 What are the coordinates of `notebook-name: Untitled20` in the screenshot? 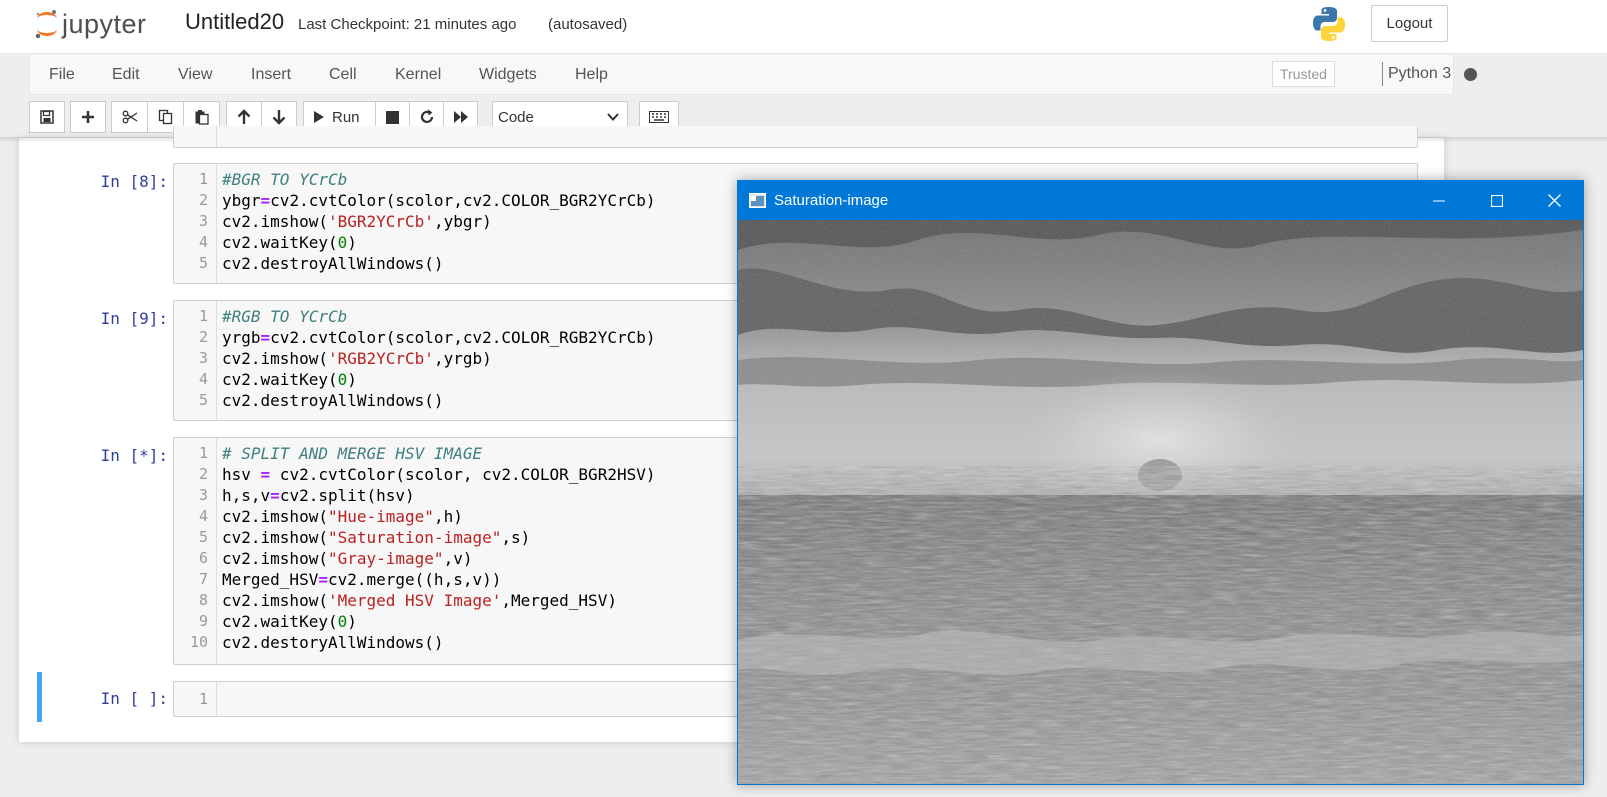 It's located at (234, 22).